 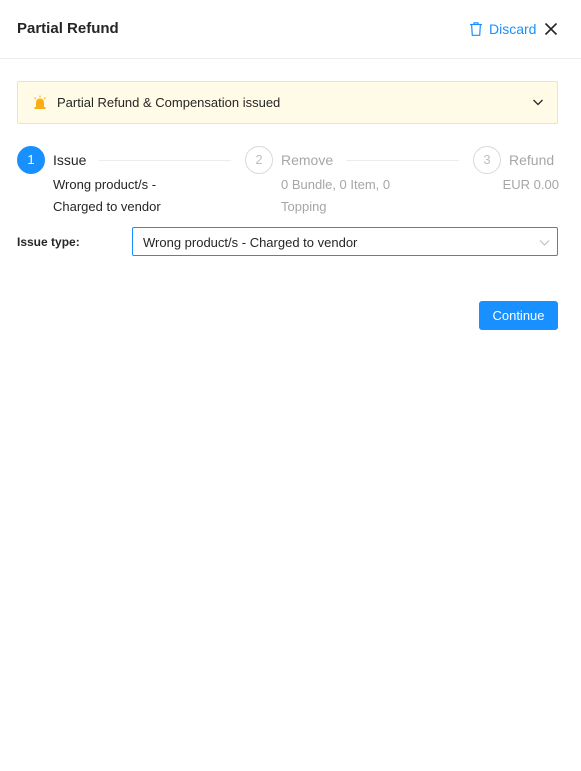 I want to click on issue-type-label: Issue type:, so click(x=48, y=242).